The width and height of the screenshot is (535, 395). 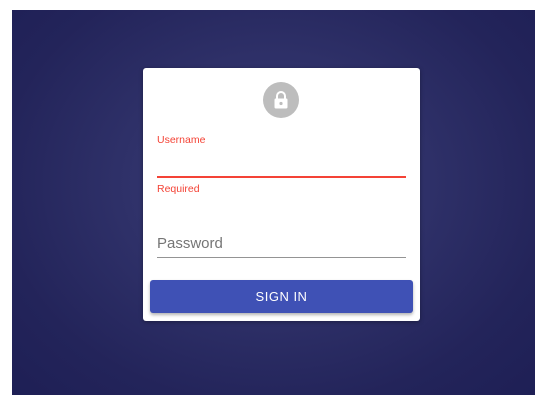 I want to click on avatar, so click(x=281, y=100).